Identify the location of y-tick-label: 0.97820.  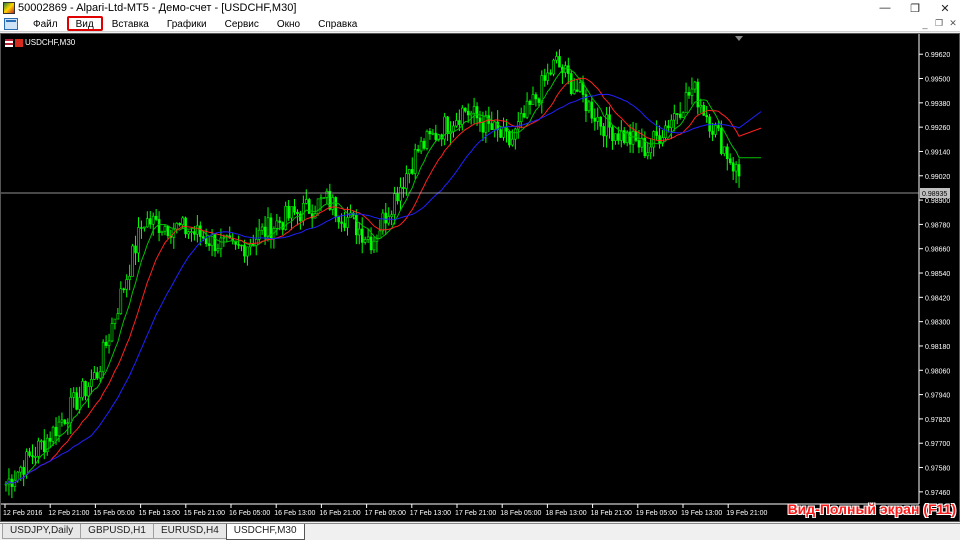
(937, 420).